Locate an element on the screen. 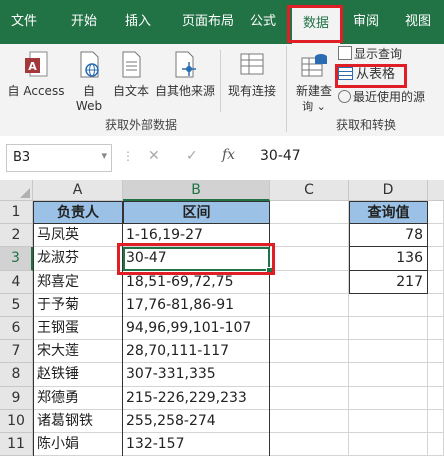  row-header: 2 is located at coordinates (16, 236).